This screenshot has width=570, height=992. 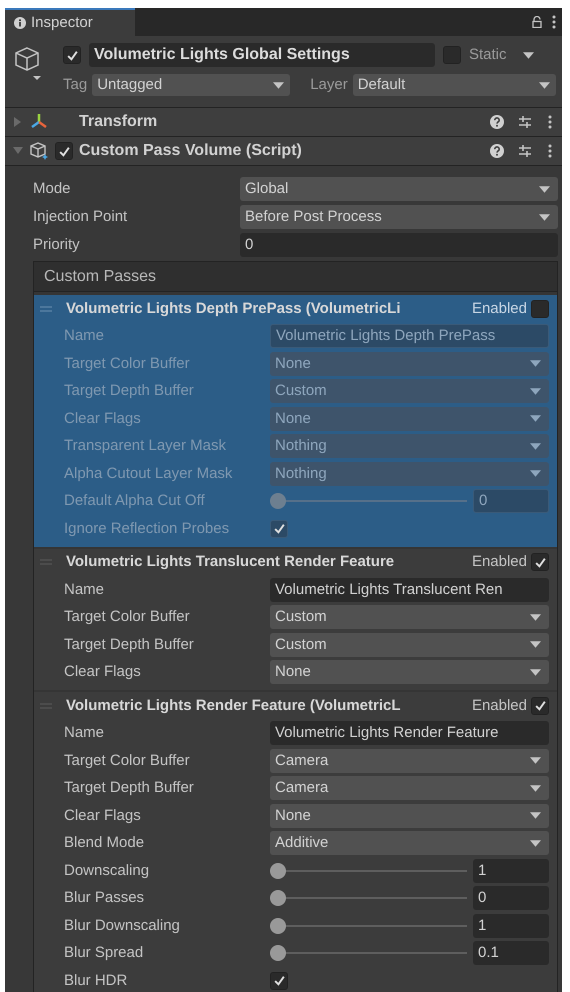 What do you see at coordinates (103, 816) in the screenshot?
I see `field-label: Clear Flags` at bounding box center [103, 816].